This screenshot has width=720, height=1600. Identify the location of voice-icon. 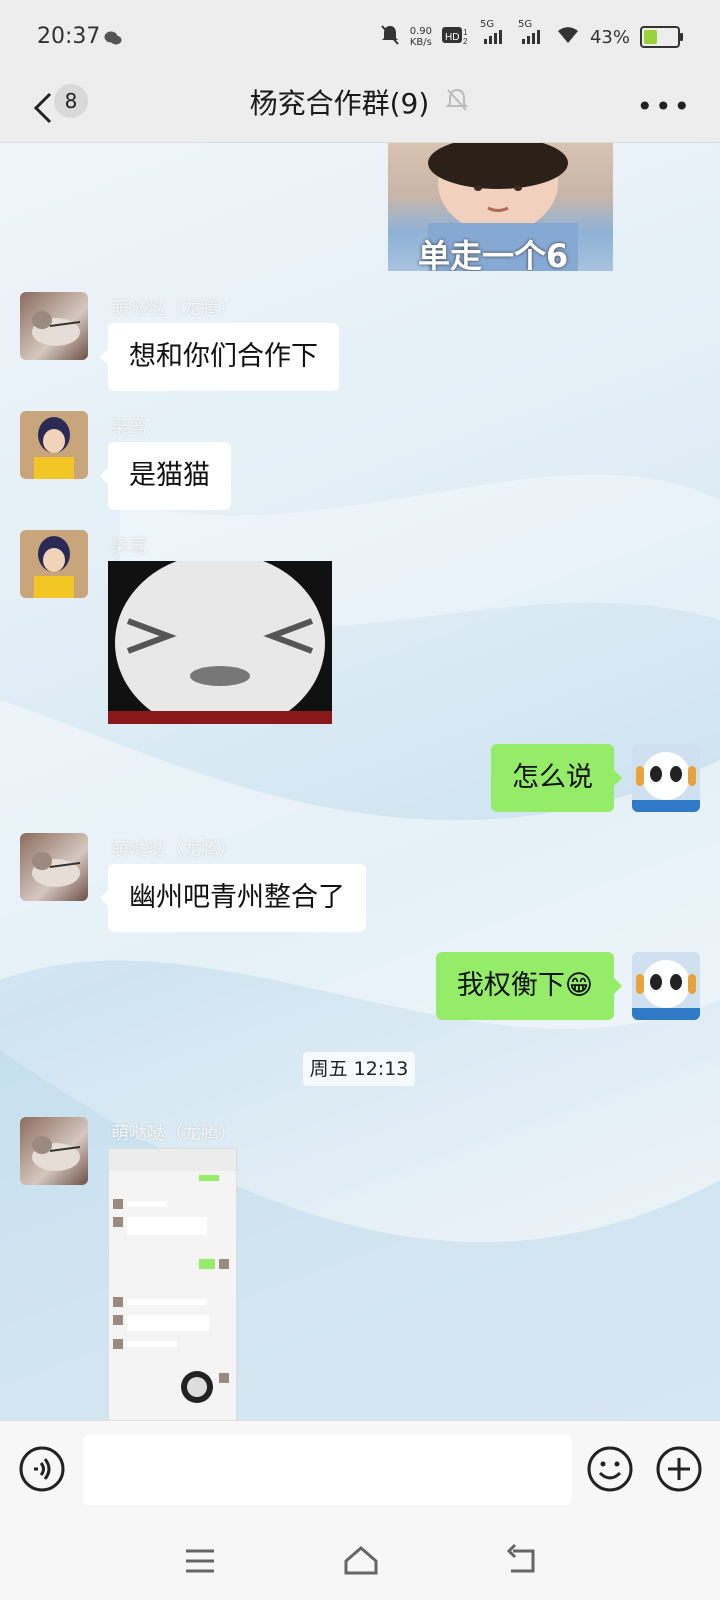
(42, 1469).